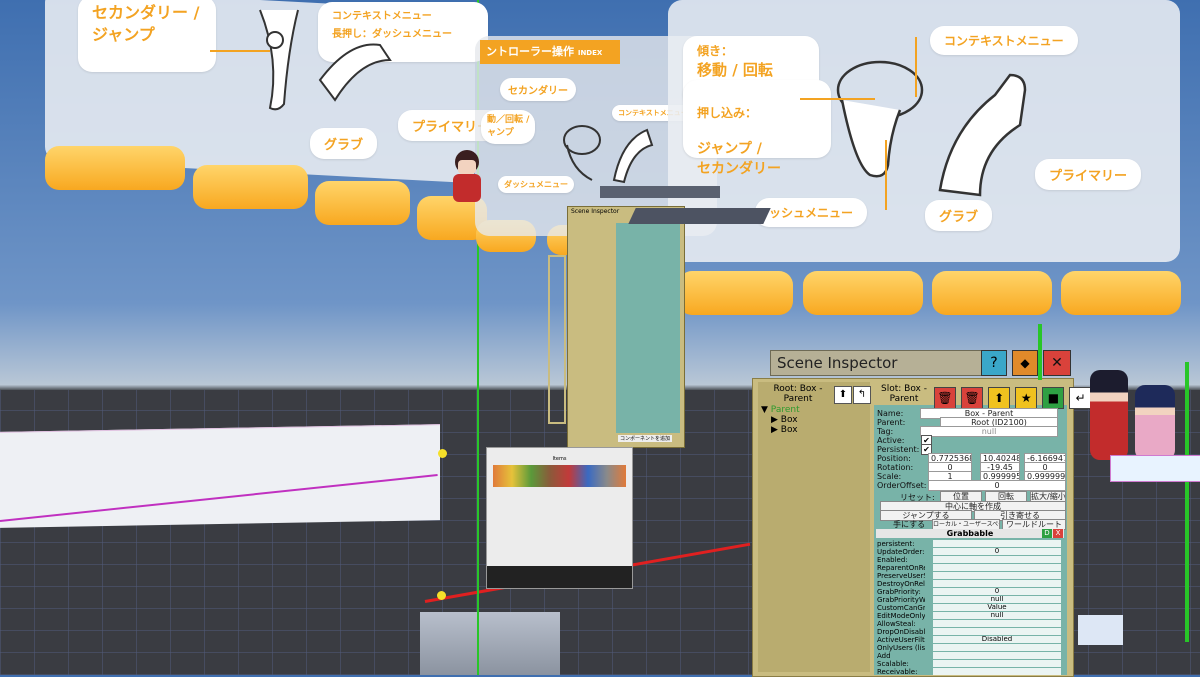 The image size is (1200, 677). Describe the element at coordinates (901, 568) in the screenshot. I see `component-row-label: ReparentOnRelease:` at that location.